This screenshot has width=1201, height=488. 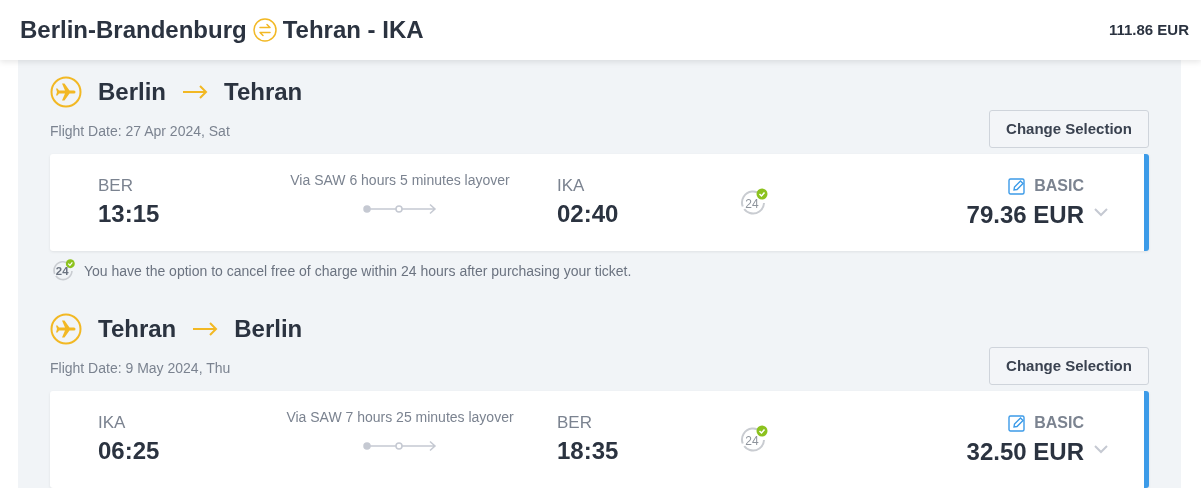 I want to click on price: 79.36 EUR, so click(x=1025, y=214).